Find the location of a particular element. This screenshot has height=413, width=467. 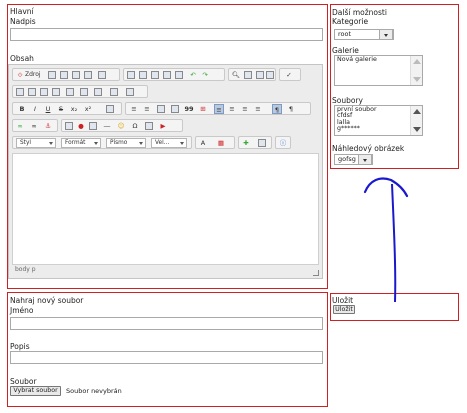

superscript-button: x² is located at coordinates (88, 109).